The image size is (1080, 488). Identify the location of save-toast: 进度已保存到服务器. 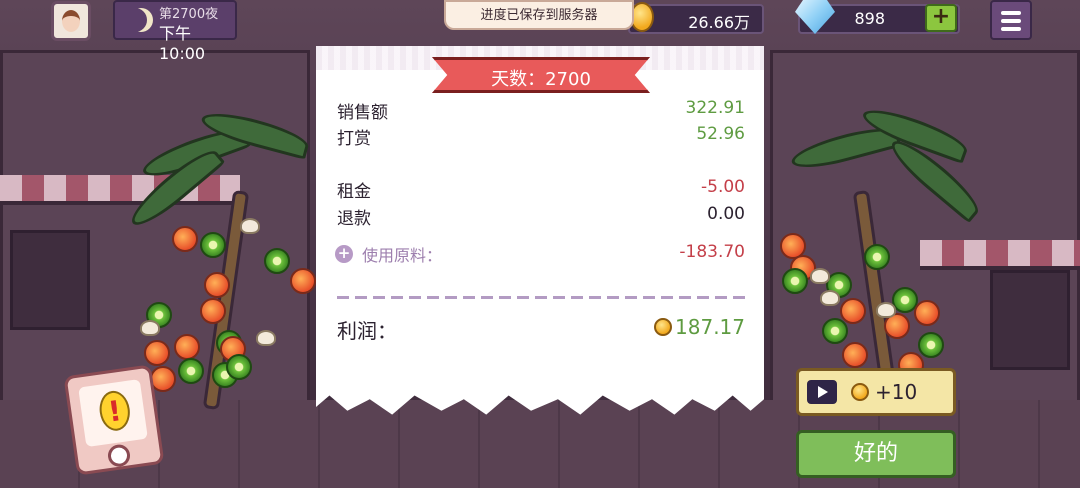
(539, 15).